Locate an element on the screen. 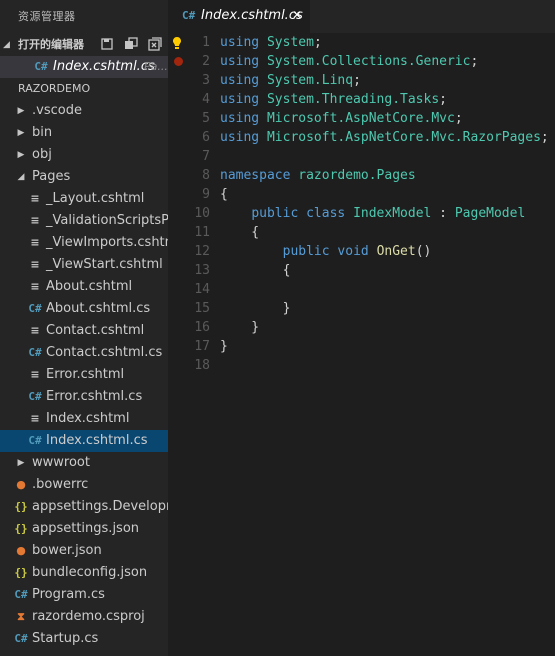 The height and width of the screenshot is (656, 555). project-label: RAZORDEMO is located at coordinates (54, 88).